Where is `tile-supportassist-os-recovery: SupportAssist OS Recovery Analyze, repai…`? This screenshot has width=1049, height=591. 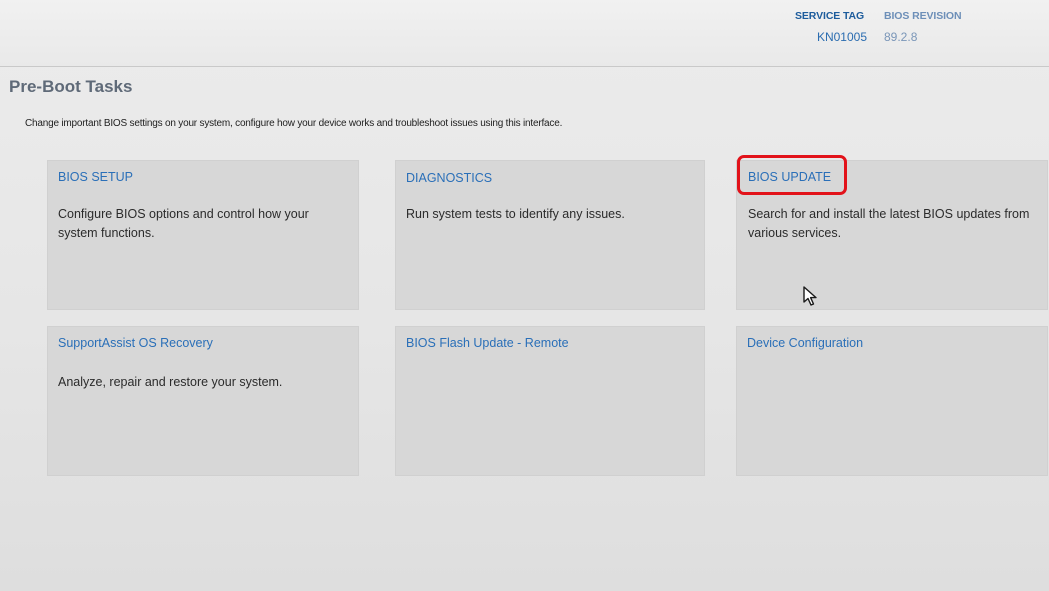 tile-supportassist-os-recovery: SupportAssist OS Recovery Analyze, repai… is located at coordinates (203, 401).